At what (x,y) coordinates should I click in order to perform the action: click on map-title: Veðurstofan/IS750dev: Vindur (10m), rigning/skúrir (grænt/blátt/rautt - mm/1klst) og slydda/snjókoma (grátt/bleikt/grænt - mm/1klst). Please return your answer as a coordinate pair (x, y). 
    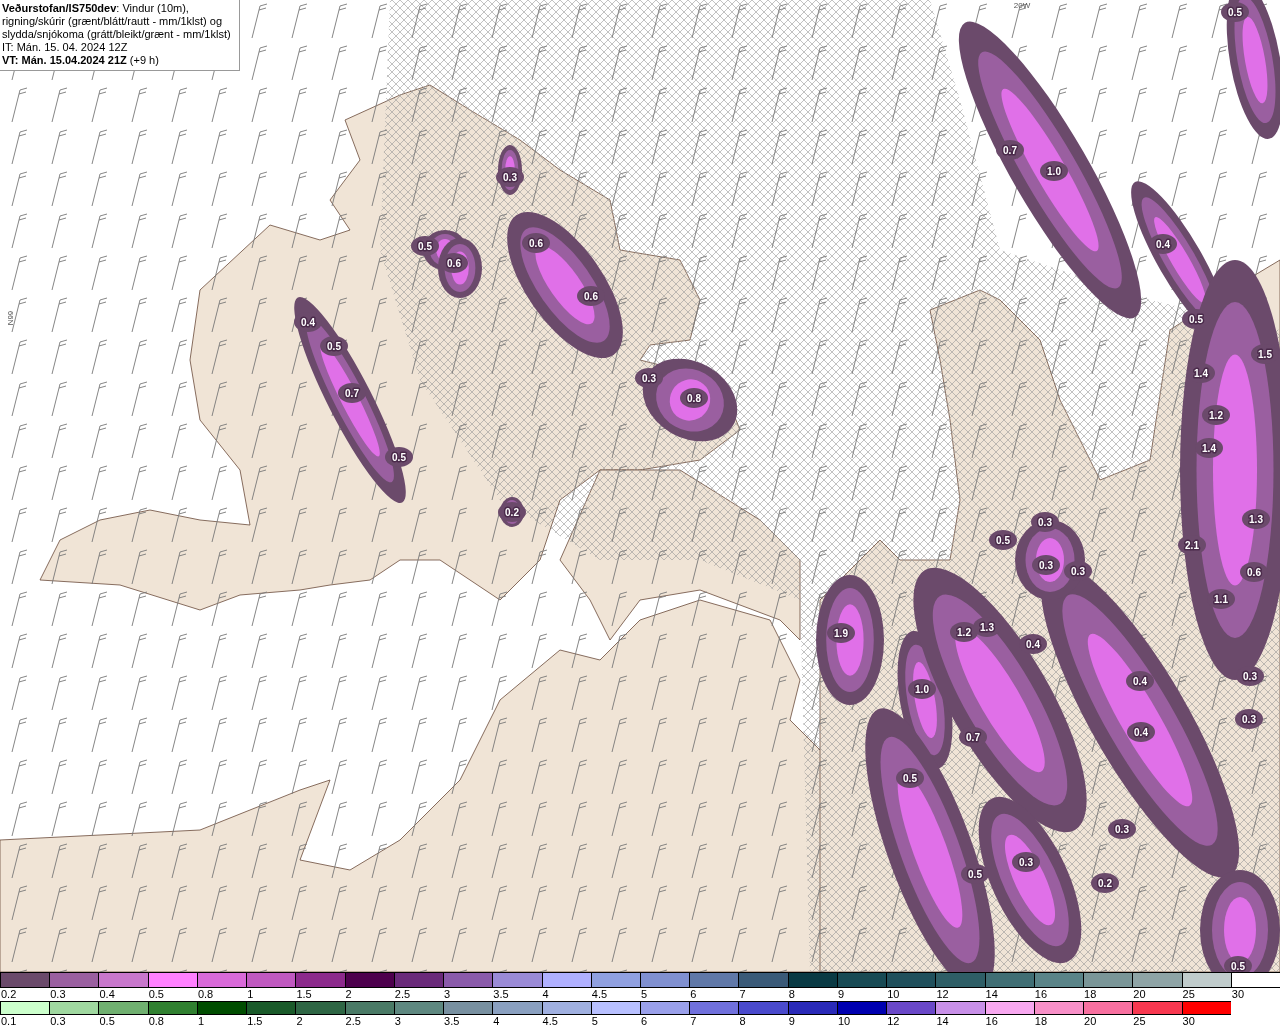
    Looking at the image, I should click on (117, 21).